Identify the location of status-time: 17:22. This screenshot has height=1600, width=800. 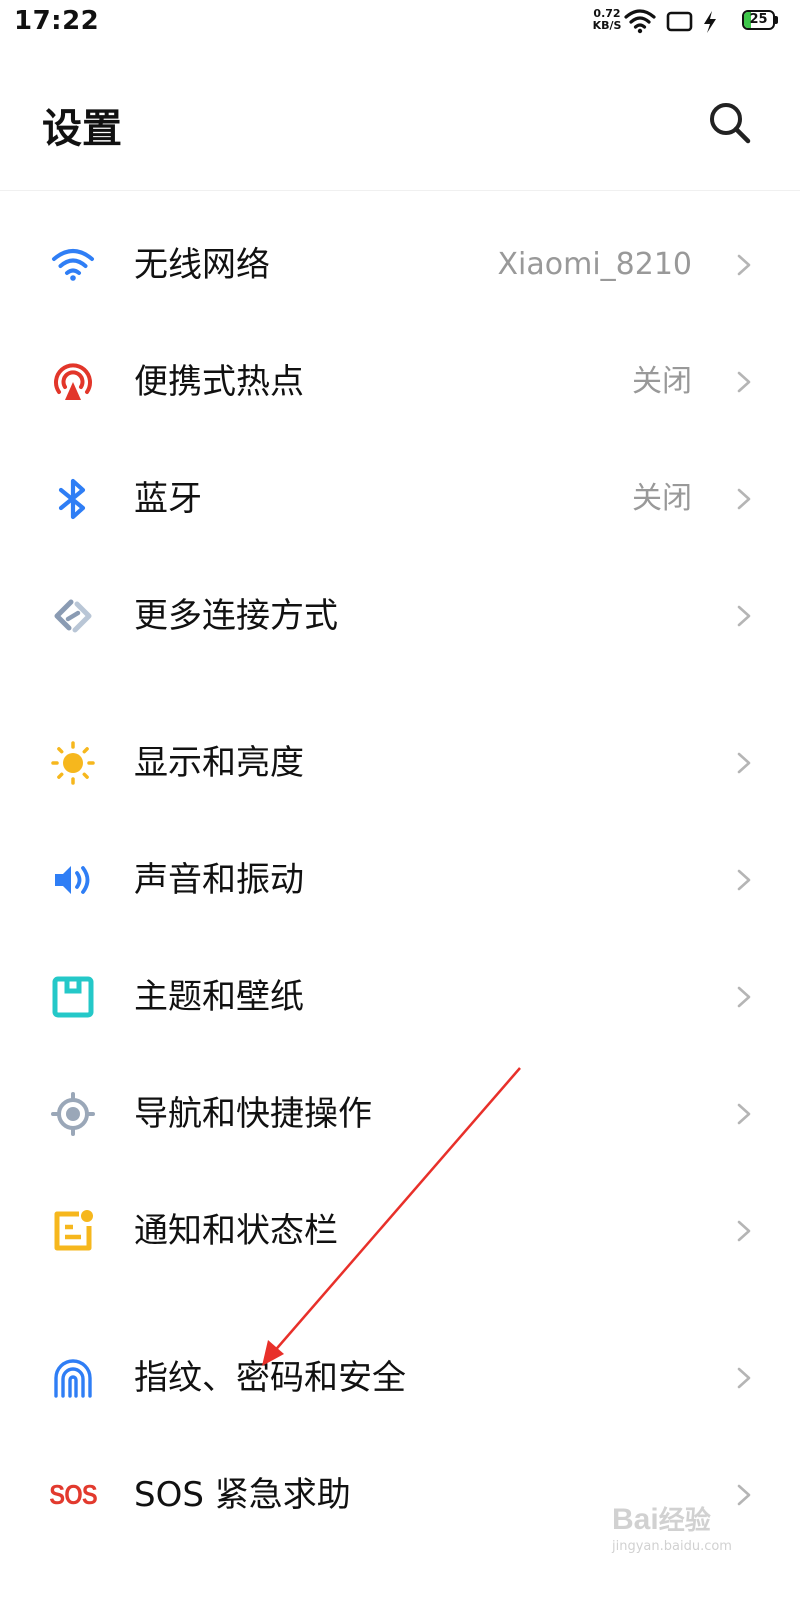
(57, 21).